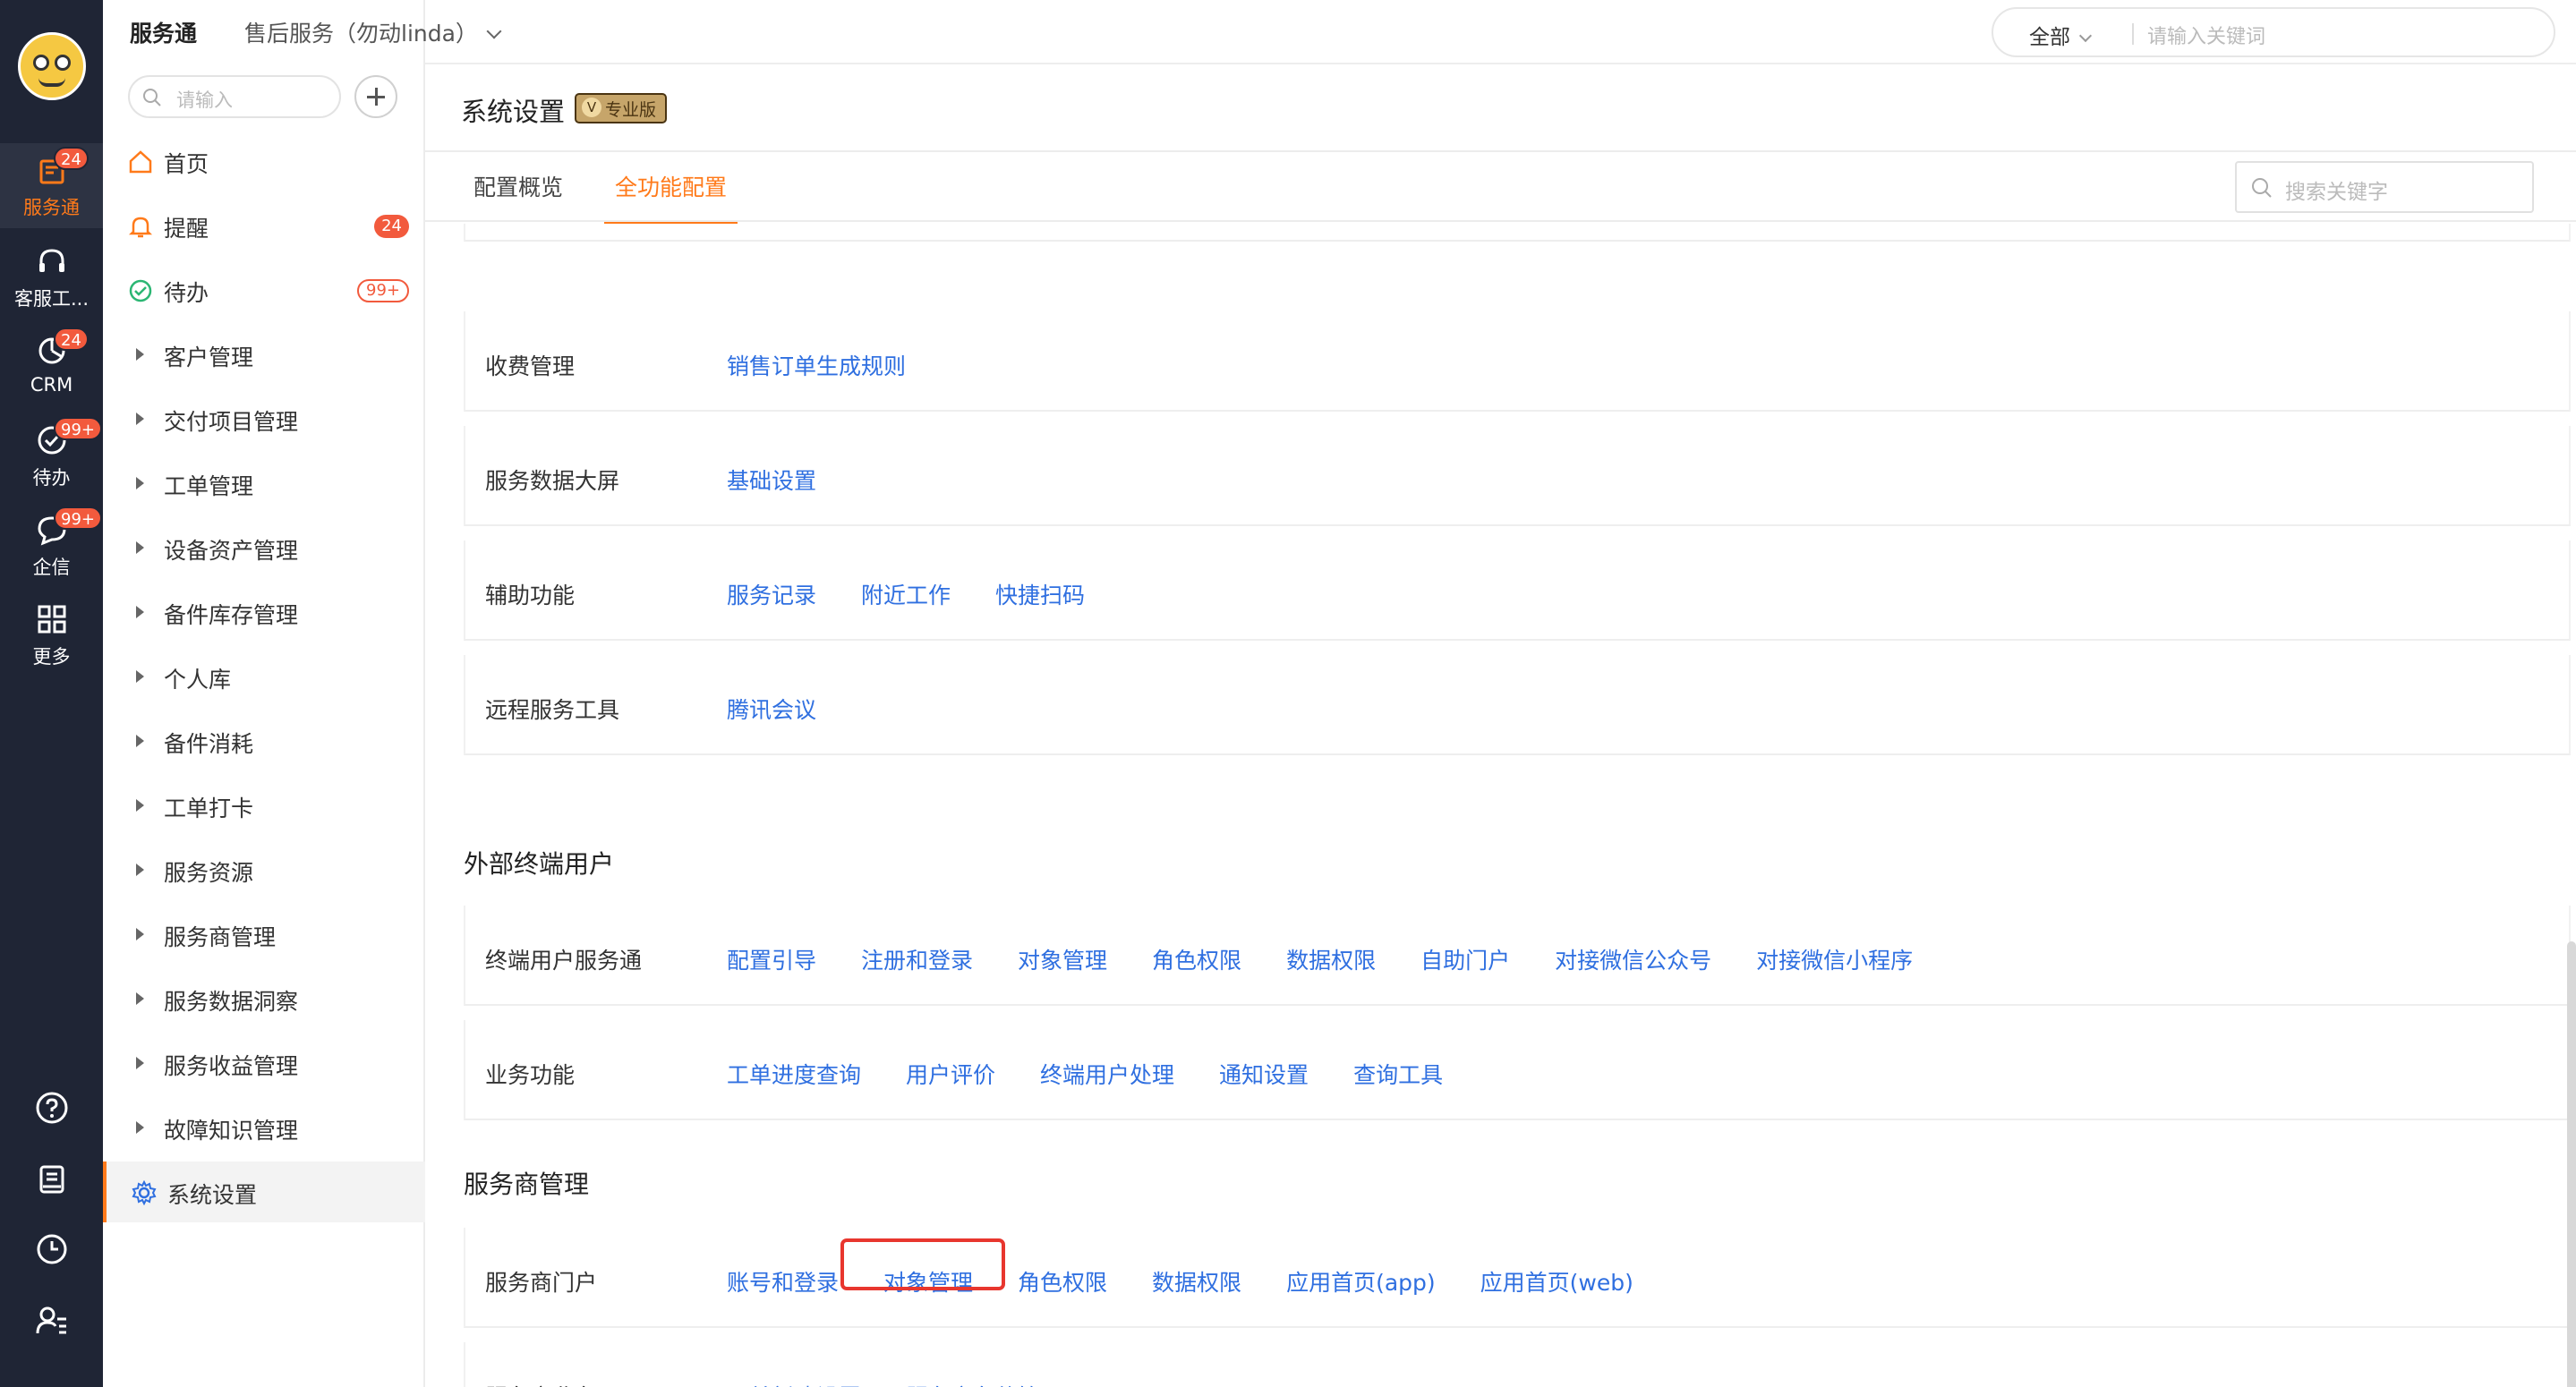 This screenshot has width=2576, height=1387. Describe the element at coordinates (51, 186) in the screenshot. I see `rail-item-0: 服务通 24` at that location.